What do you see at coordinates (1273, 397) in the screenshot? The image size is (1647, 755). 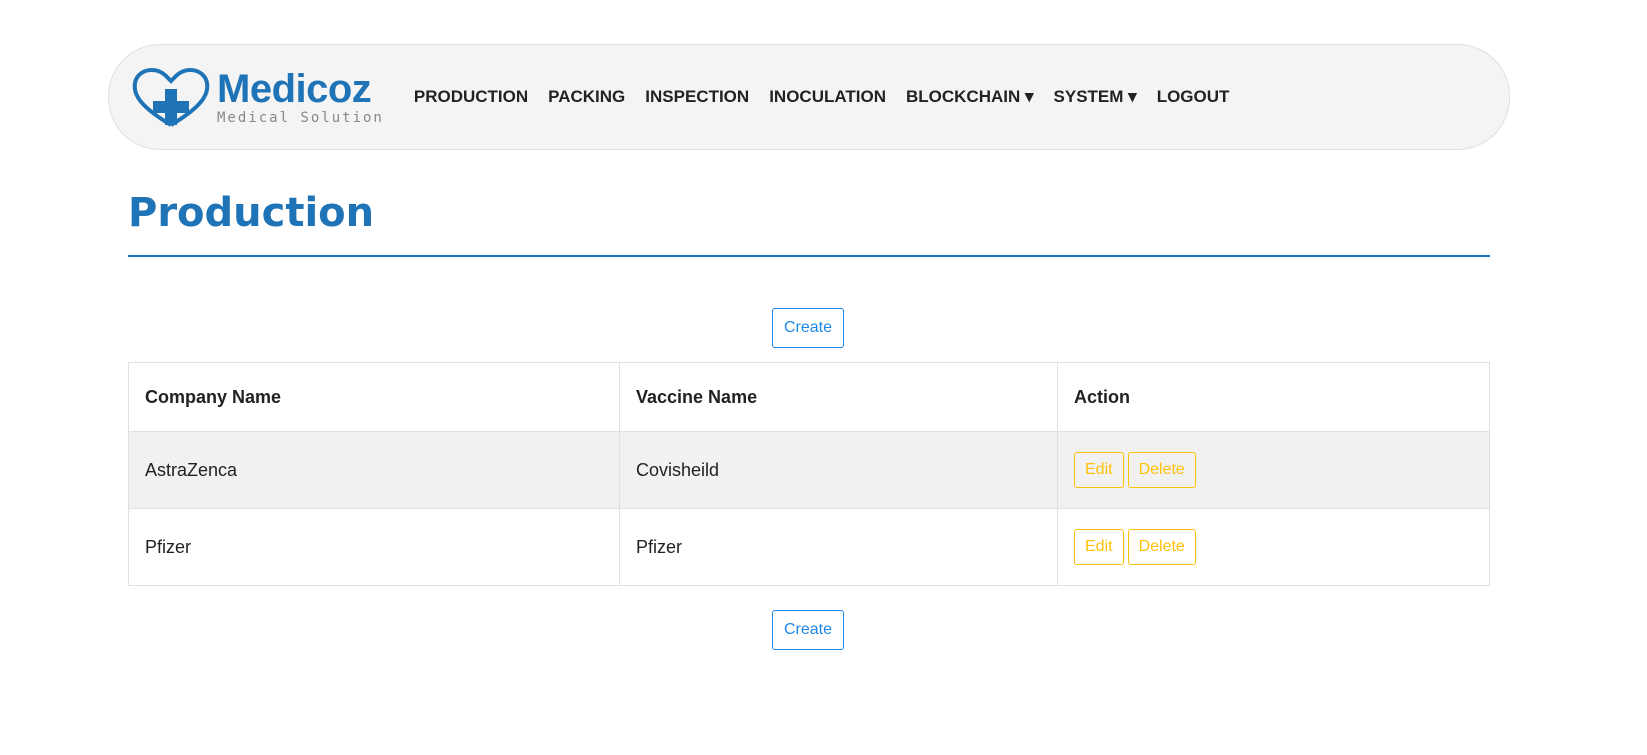 I see `header-action: Action` at bounding box center [1273, 397].